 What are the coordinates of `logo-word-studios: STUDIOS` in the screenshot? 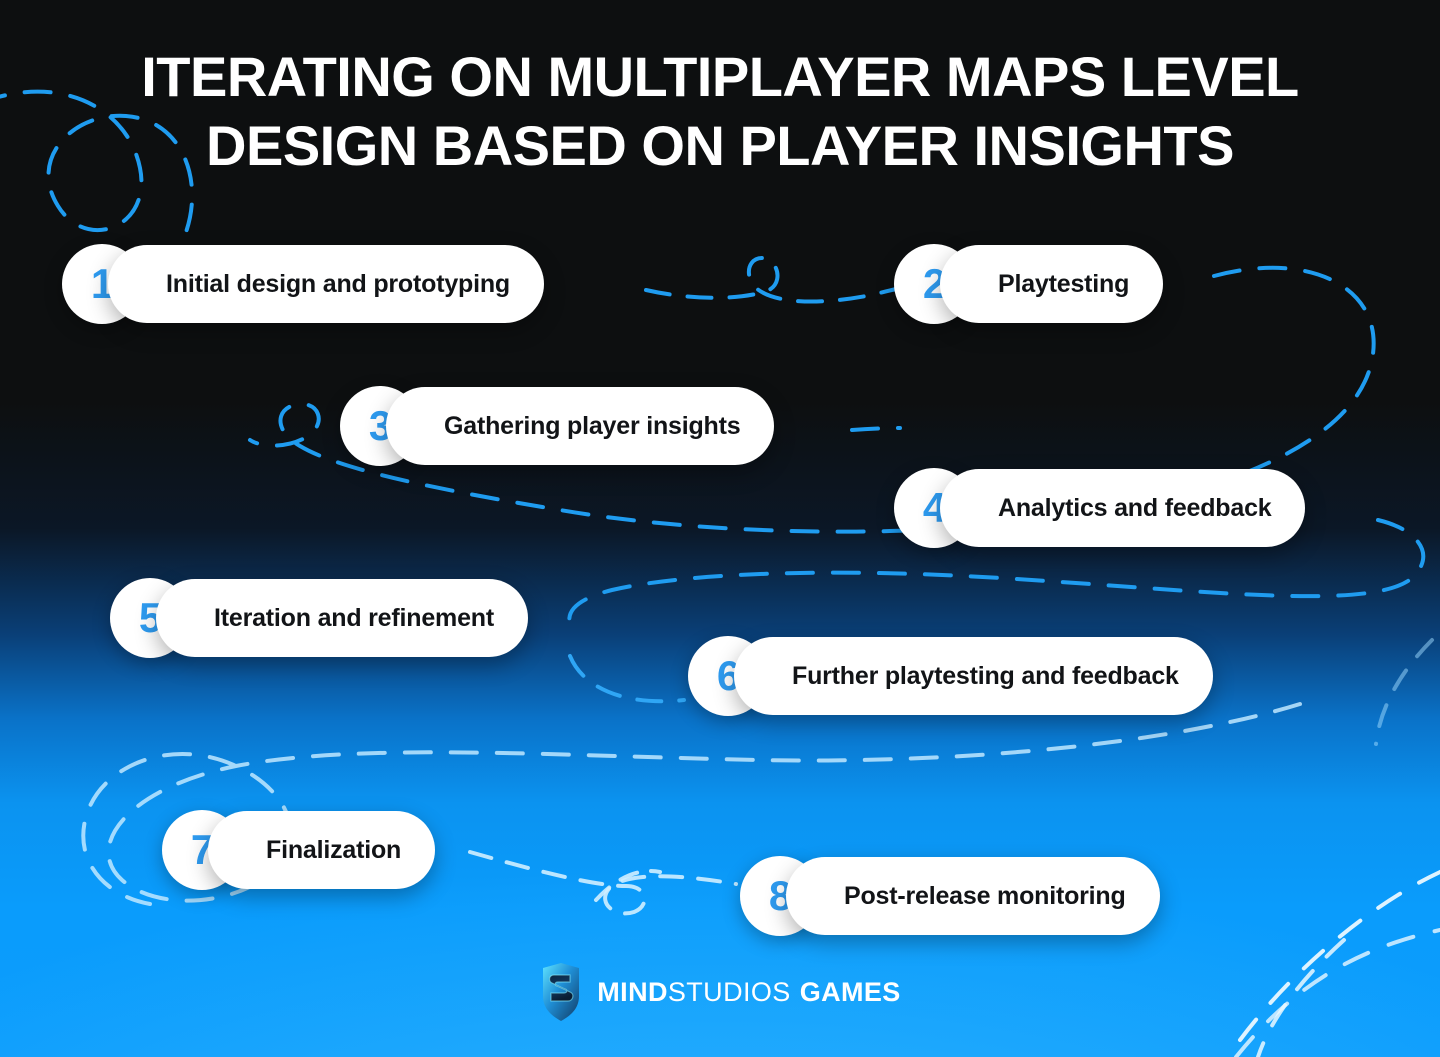 It's located at (729, 991).